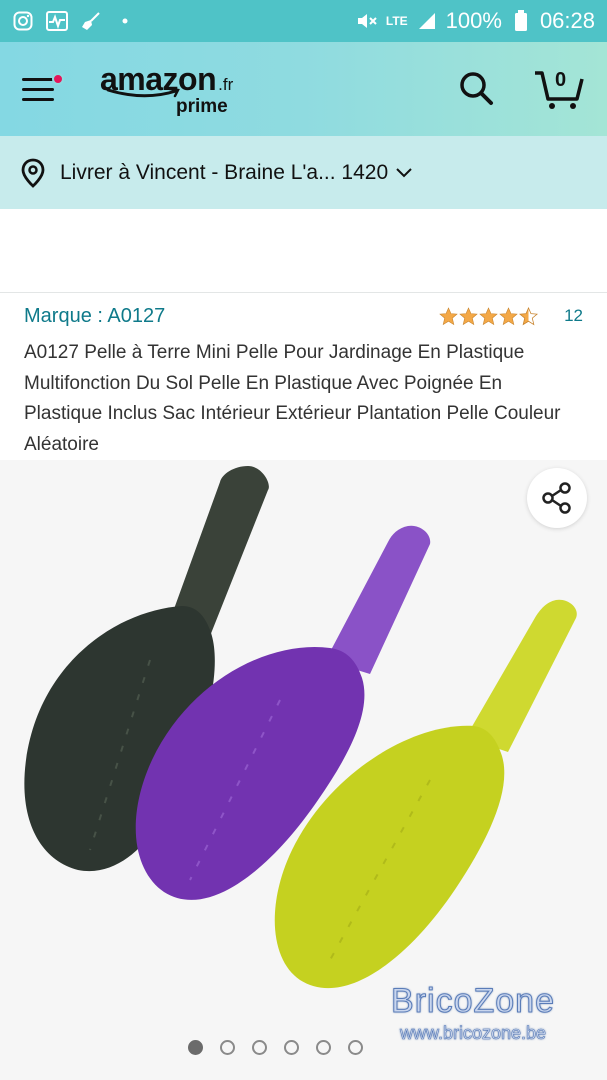  What do you see at coordinates (44, 89) in the screenshot?
I see `menu-button` at bounding box center [44, 89].